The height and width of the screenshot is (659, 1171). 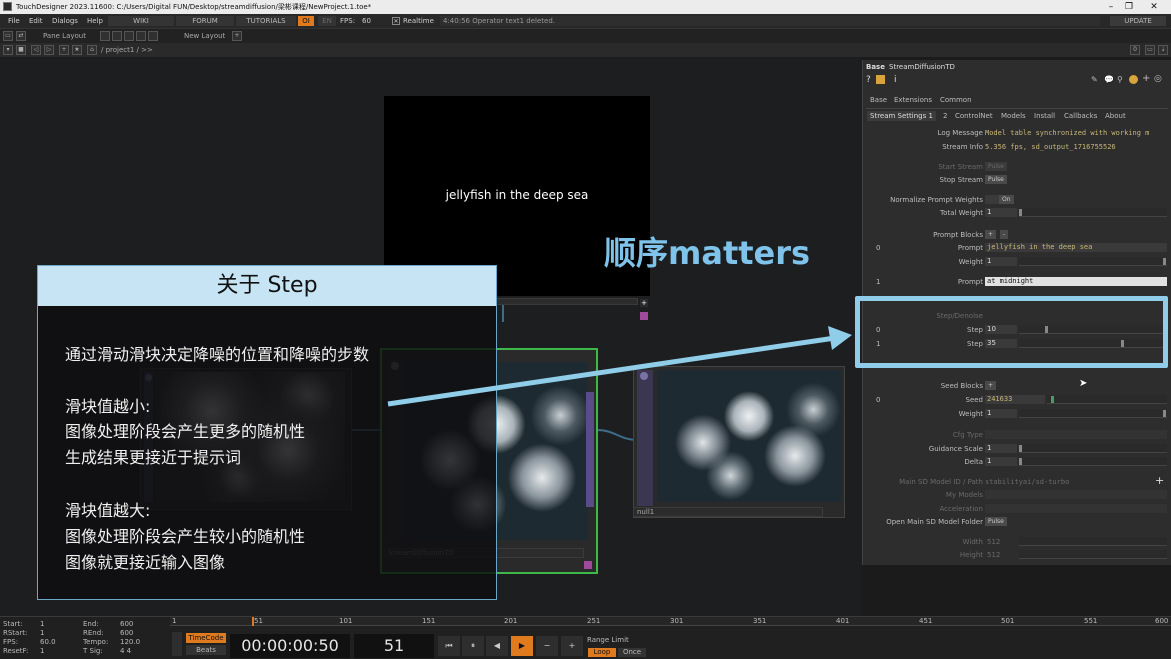 What do you see at coordinates (941, 482) in the screenshot?
I see `model-path-label: Main SD Model ID / Path` at bounding box center [941, 482].